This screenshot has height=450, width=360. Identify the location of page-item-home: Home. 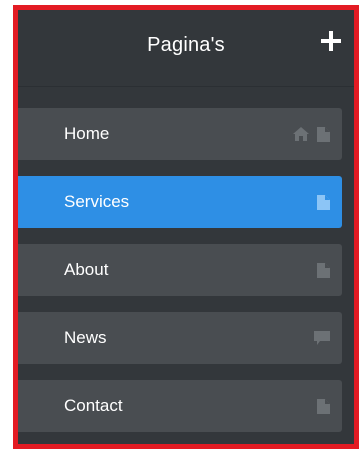
(180, 134).